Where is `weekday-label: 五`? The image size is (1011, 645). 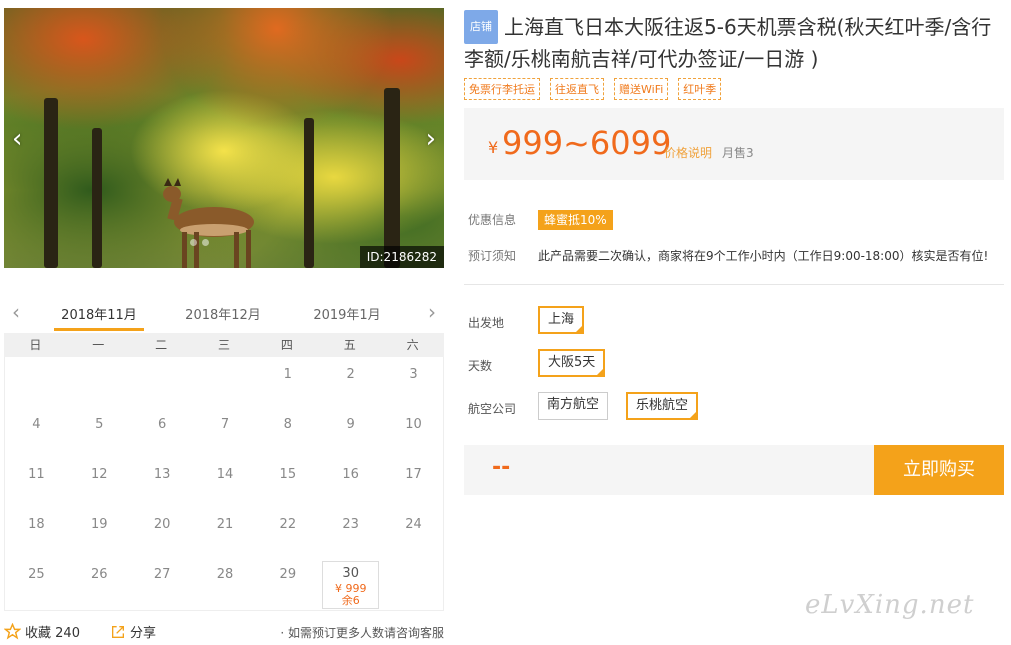 weekday-label: 五 is located at coordinates (349, 345).